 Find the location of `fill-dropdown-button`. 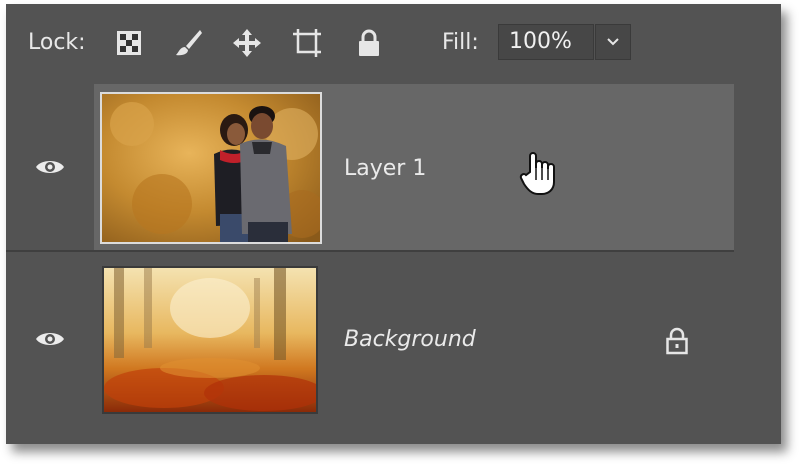

fill-dropdown-button is located at coordinates (613, 42).